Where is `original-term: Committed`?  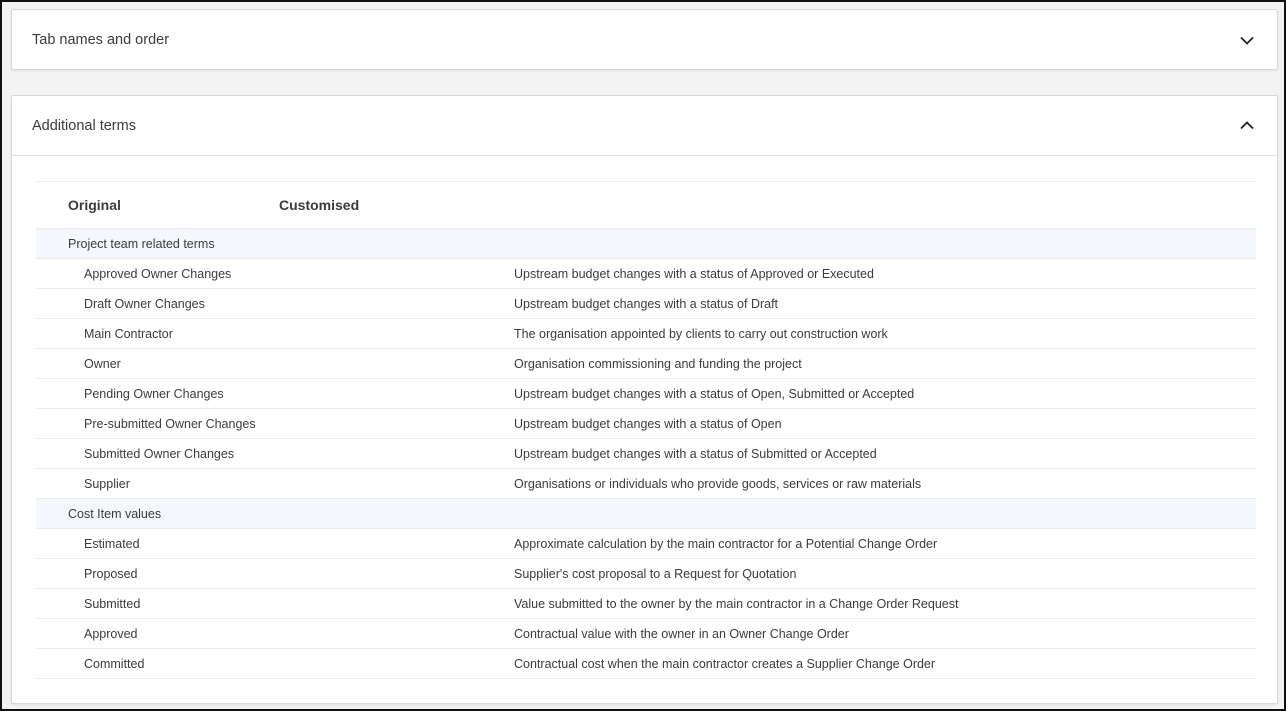 original-term: Committed is located at coordinates (114, 663).